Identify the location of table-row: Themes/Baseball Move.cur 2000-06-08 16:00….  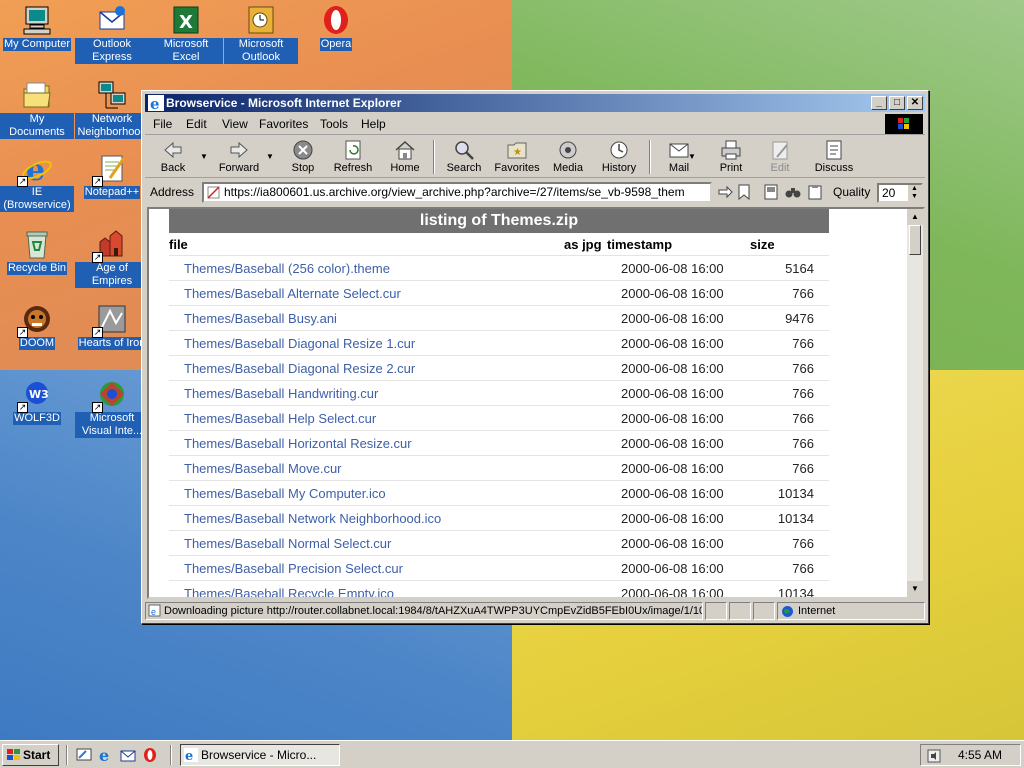
(499, 468).